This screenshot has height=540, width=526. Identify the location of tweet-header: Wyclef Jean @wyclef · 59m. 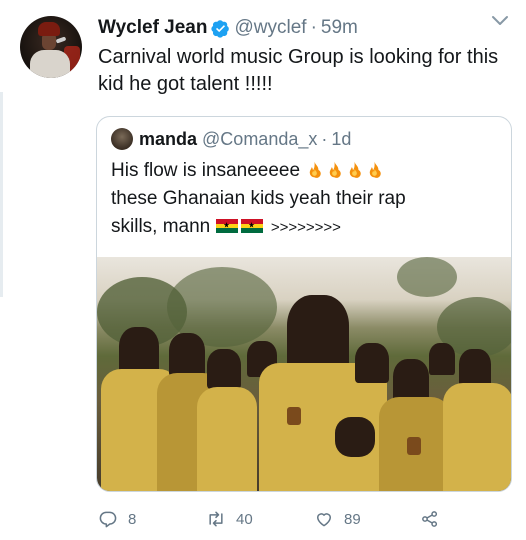
(228, 28).